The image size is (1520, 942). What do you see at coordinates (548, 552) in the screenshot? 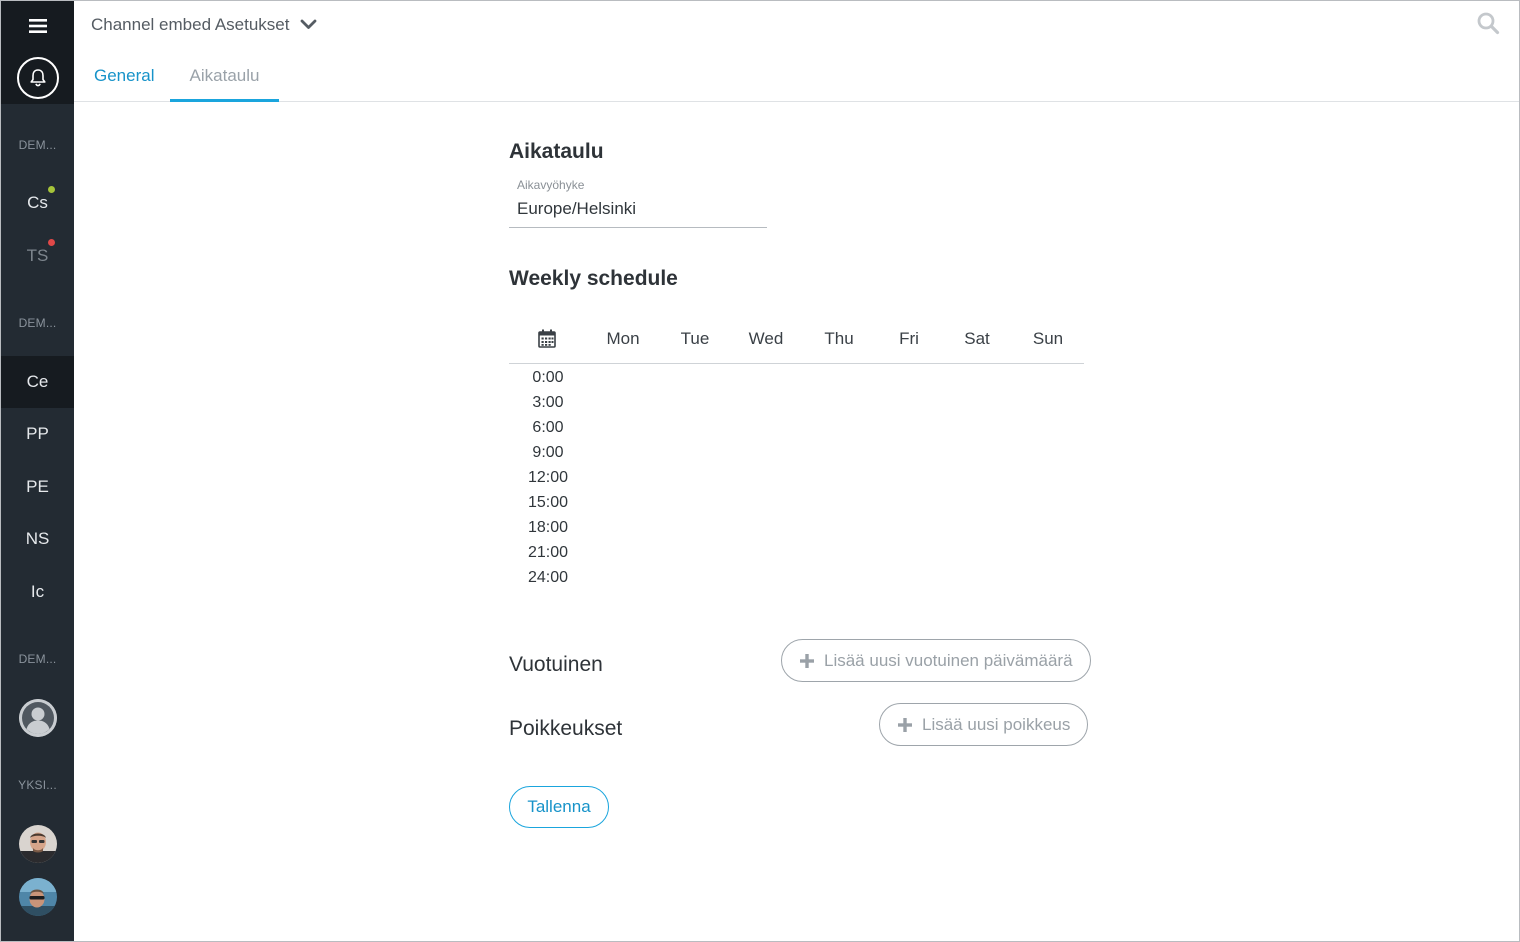
I see `time-label: 21:00` at bounding box center [548, 552].